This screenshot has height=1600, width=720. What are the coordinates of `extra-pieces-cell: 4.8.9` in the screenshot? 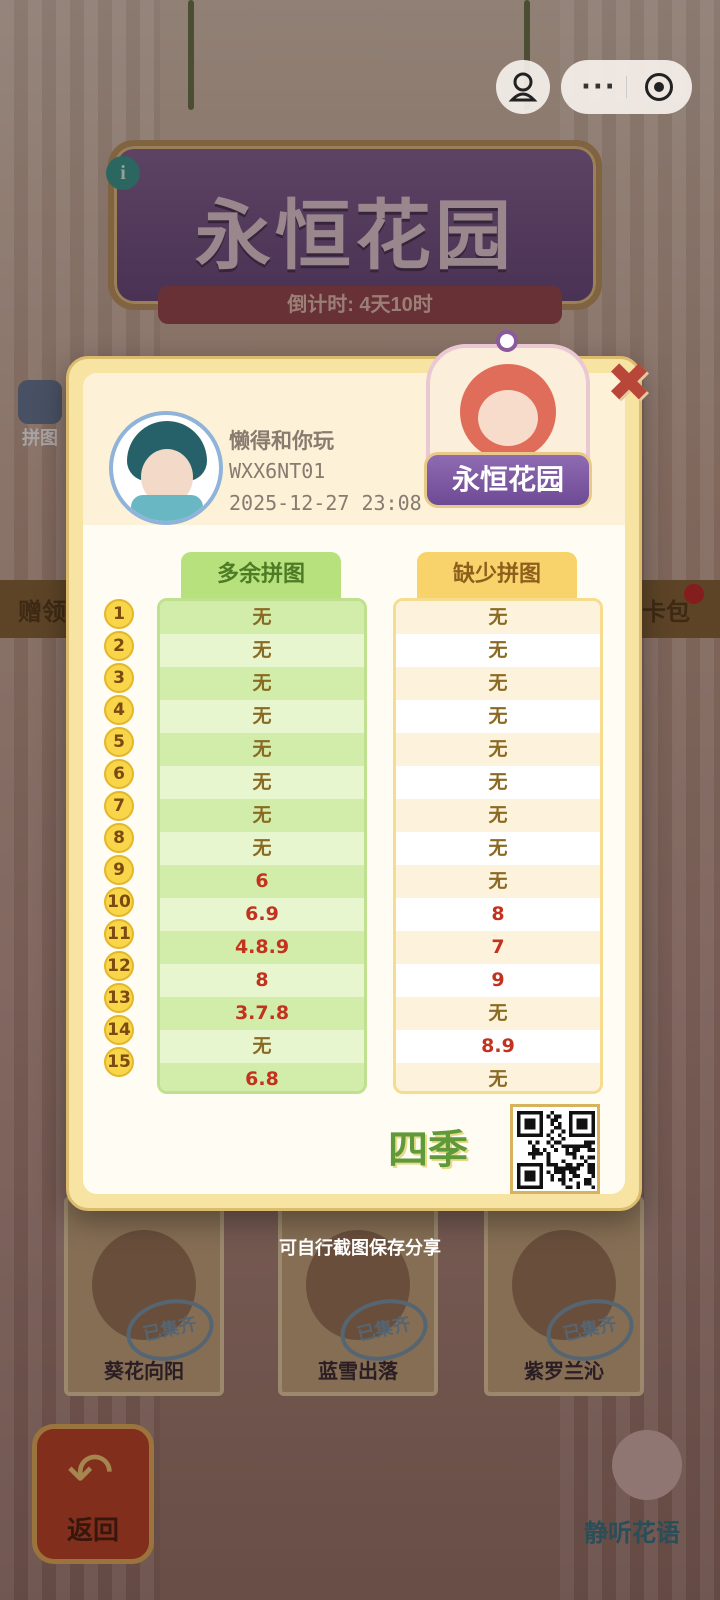 It's located at (262, 947).